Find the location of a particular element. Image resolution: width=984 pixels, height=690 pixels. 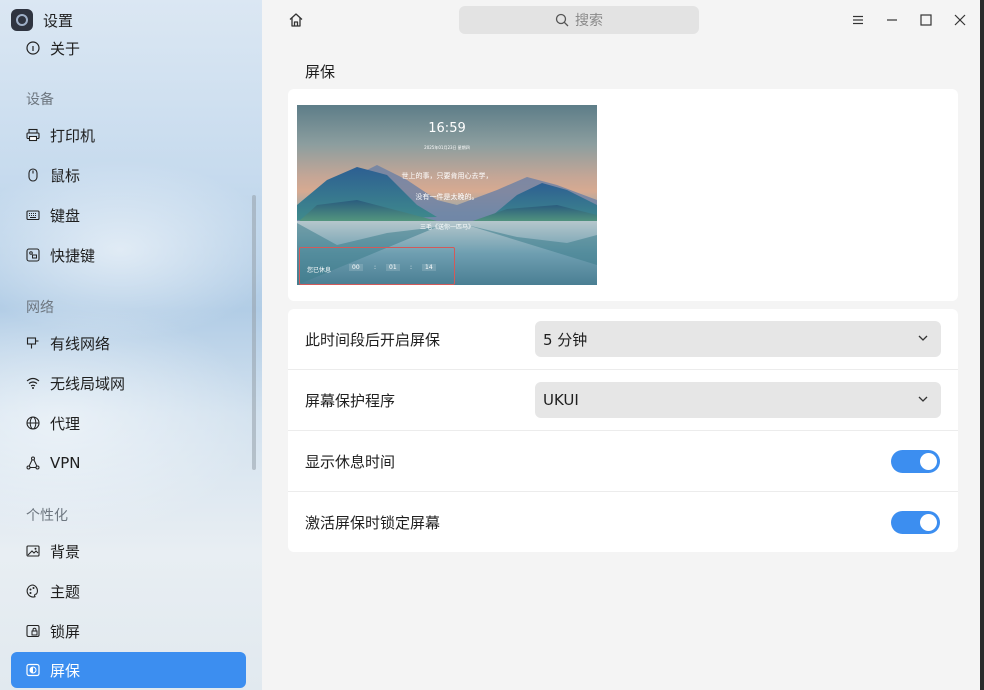

home-button is located at coordinates (296, 20).